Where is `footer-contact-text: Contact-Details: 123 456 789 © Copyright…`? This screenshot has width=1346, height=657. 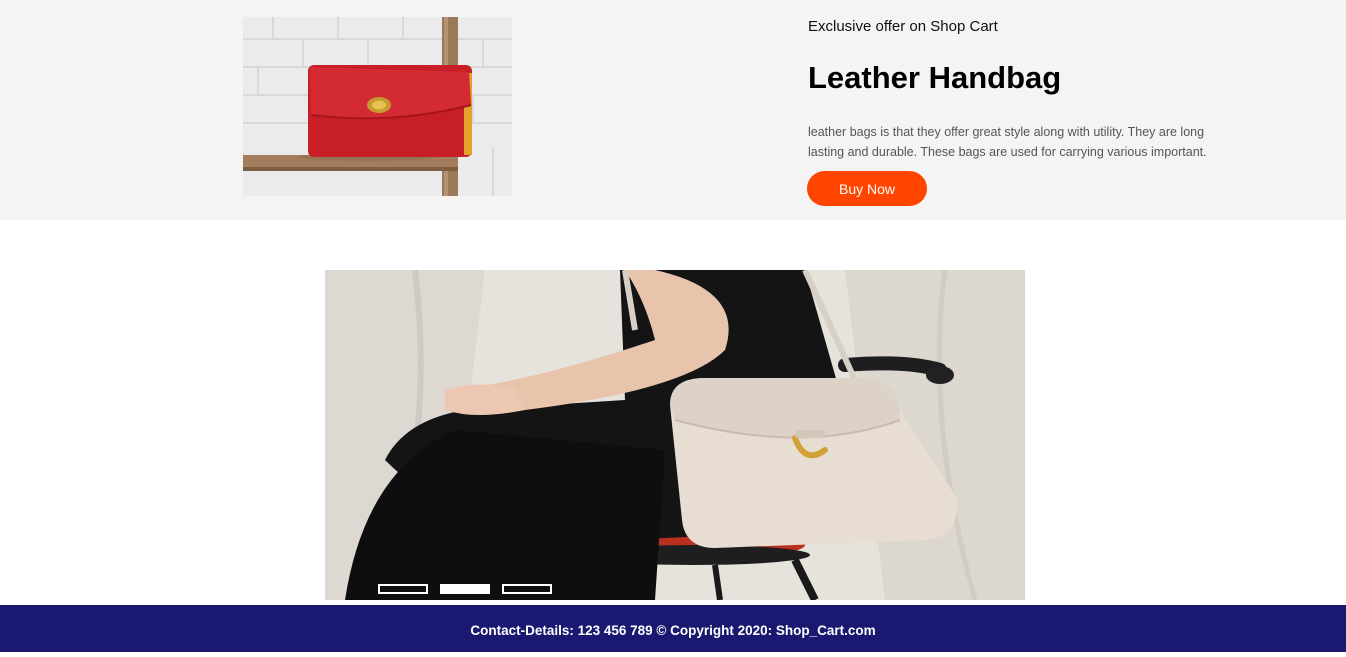 footer-contact-text: Contact-Details: 123 456 789 © Copyright… is located at coordinates (673, 630).